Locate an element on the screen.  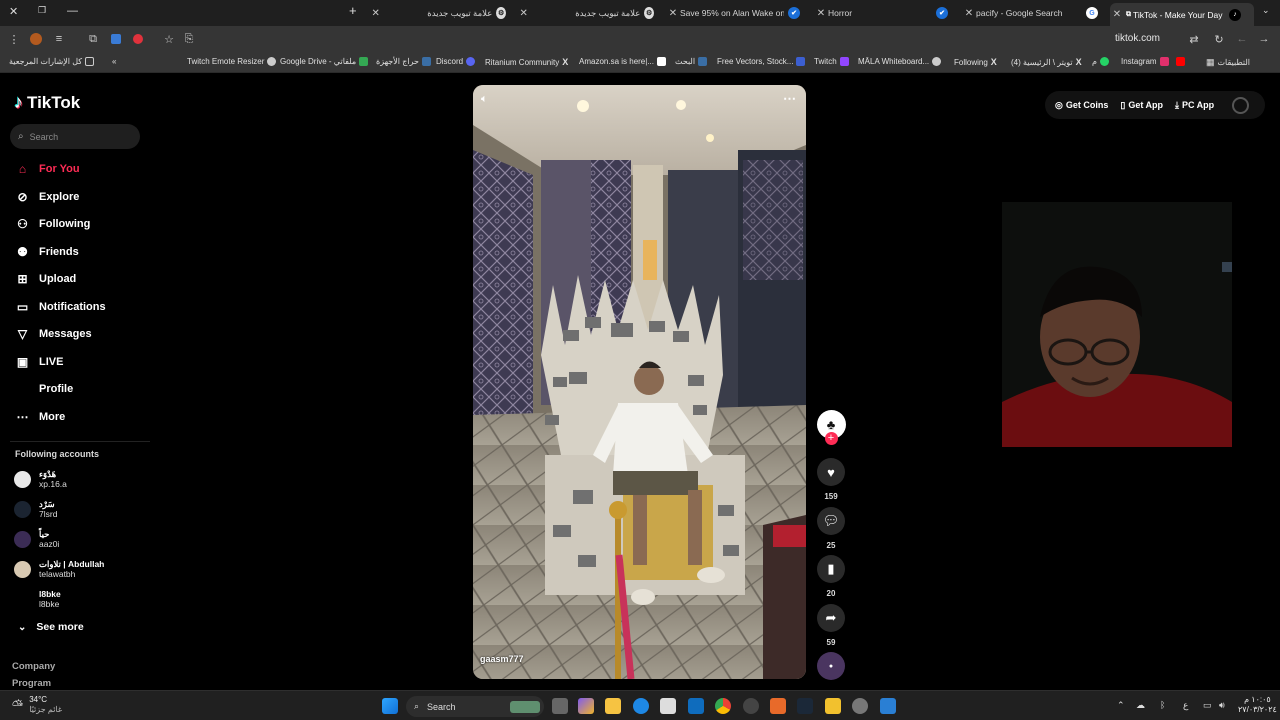
following-account: تلاوات | Abdullah telawatbh is located at coordinates (59, 569).